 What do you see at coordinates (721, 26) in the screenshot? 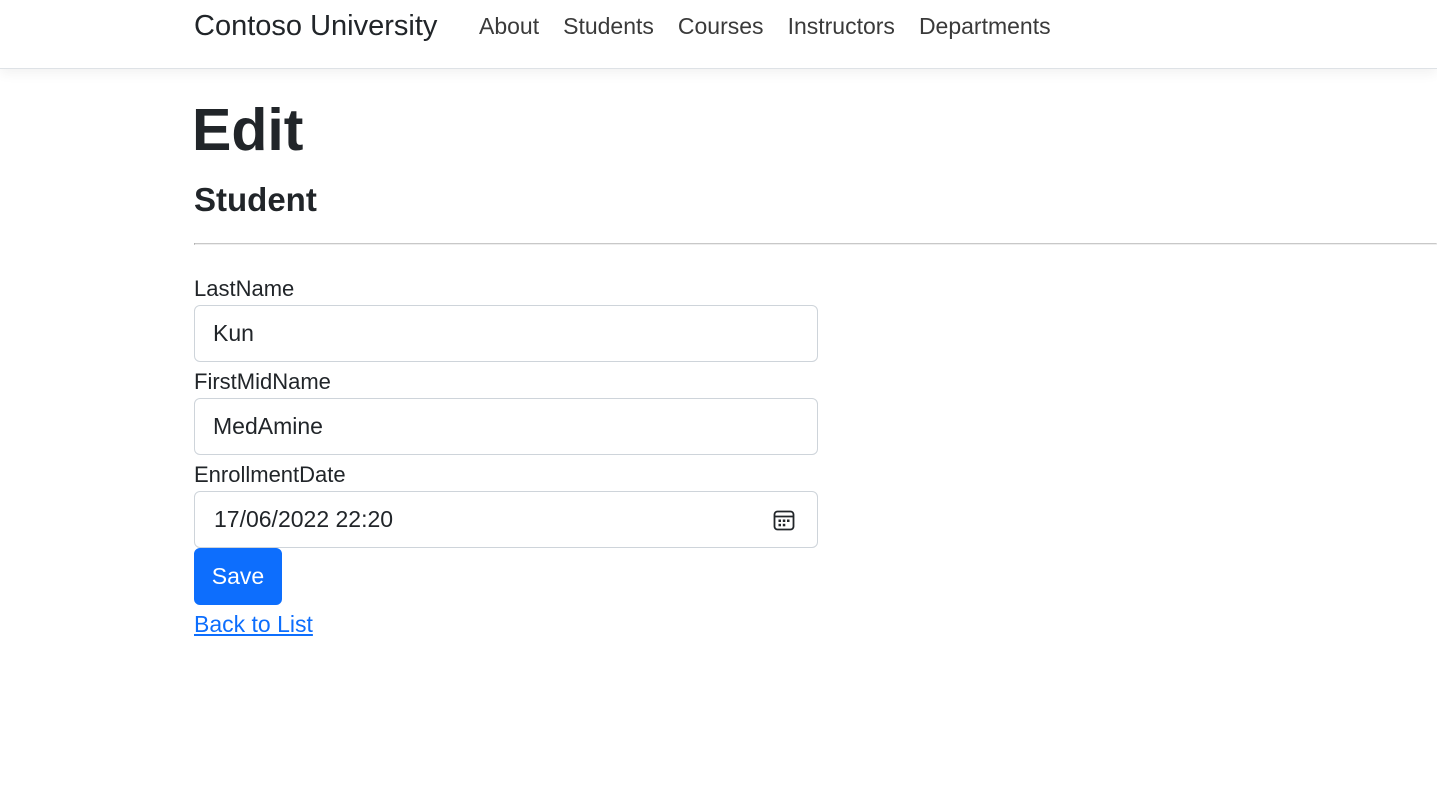
I see `nav-link-courses: Courses` at bounding box center [721, 26].